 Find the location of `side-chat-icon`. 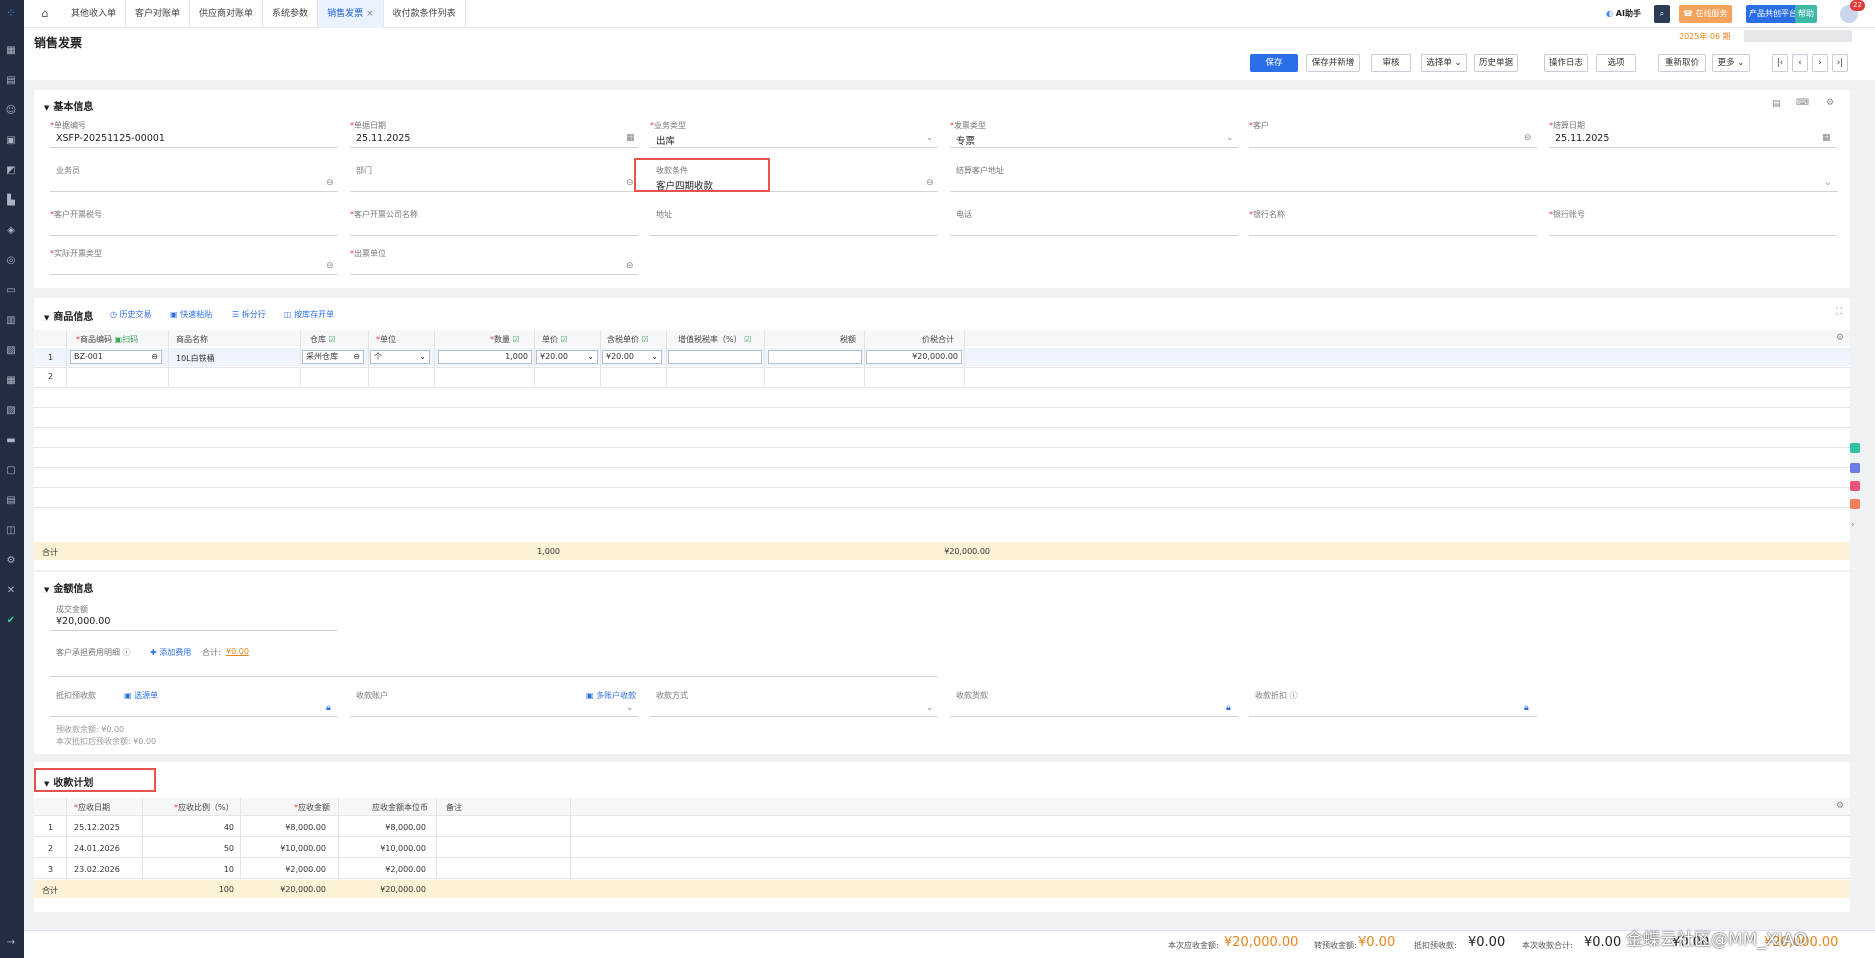

side-chat-icon is located at coordinates (1855, 468).